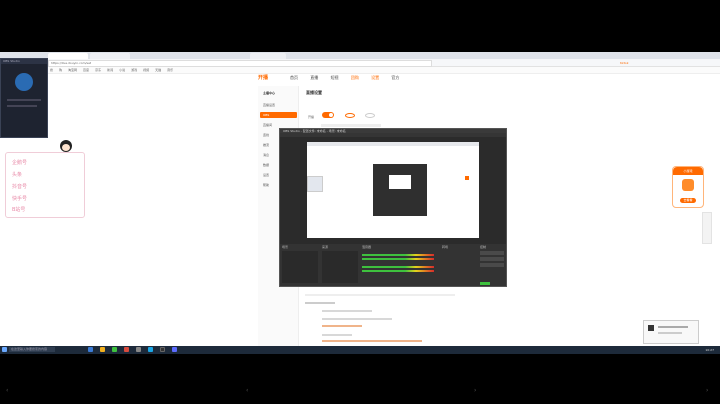 The width and height of the screenshot is (720, 404). Describe the element at coordinates (263, 77) in the screenshot. I see `site-logo: 开播` at that location.